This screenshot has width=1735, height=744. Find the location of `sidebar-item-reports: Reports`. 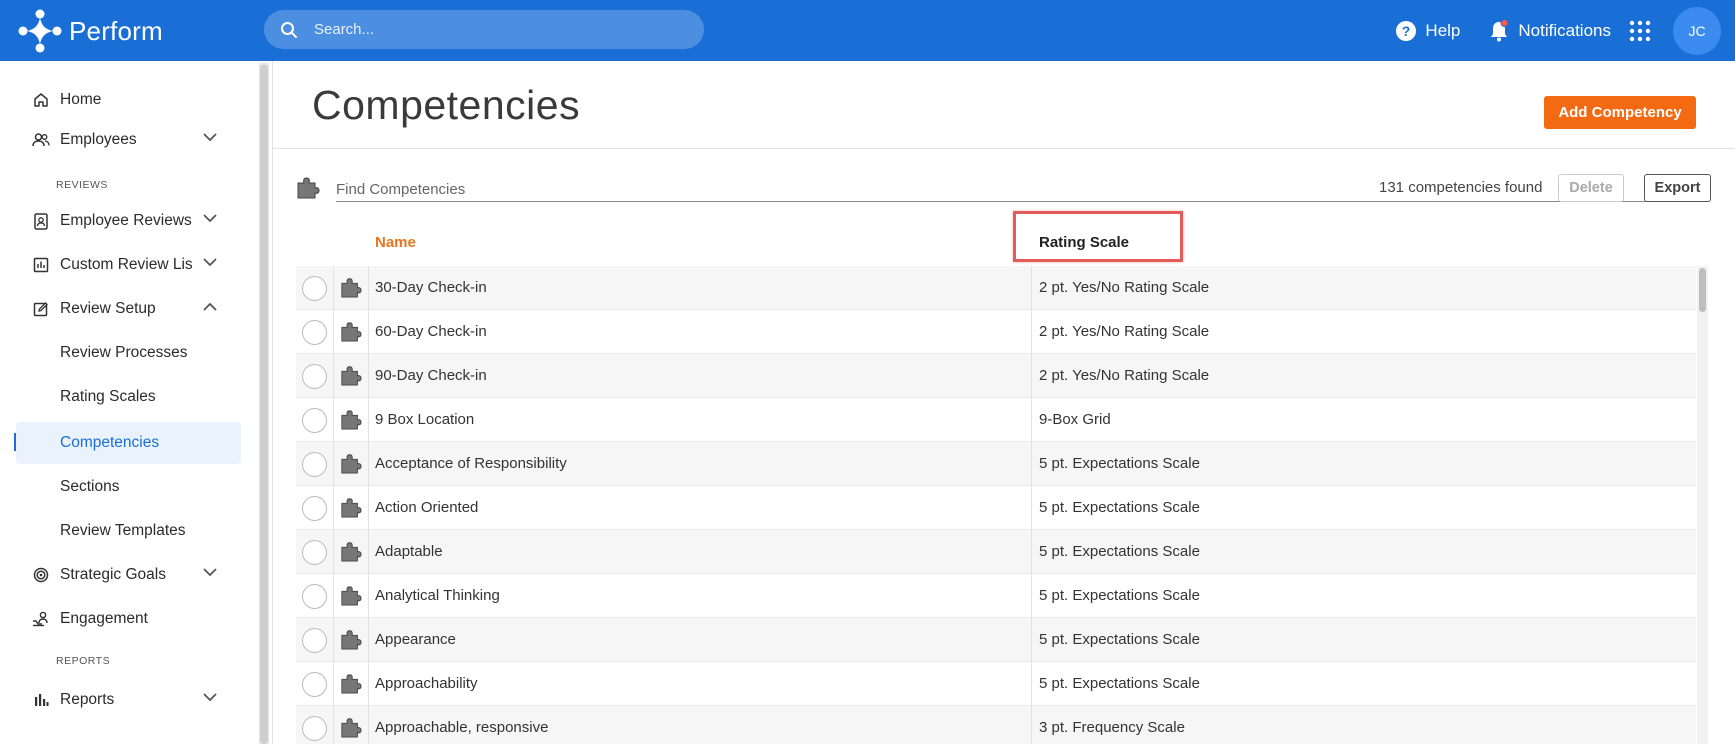

sidebar-item-reports: Reports is located at coordinates (128, 700).